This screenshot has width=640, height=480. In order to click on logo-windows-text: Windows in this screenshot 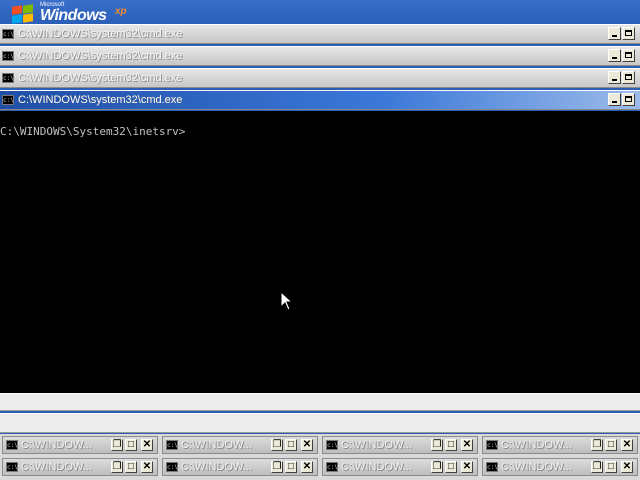, I will do `click(73, 15)`.